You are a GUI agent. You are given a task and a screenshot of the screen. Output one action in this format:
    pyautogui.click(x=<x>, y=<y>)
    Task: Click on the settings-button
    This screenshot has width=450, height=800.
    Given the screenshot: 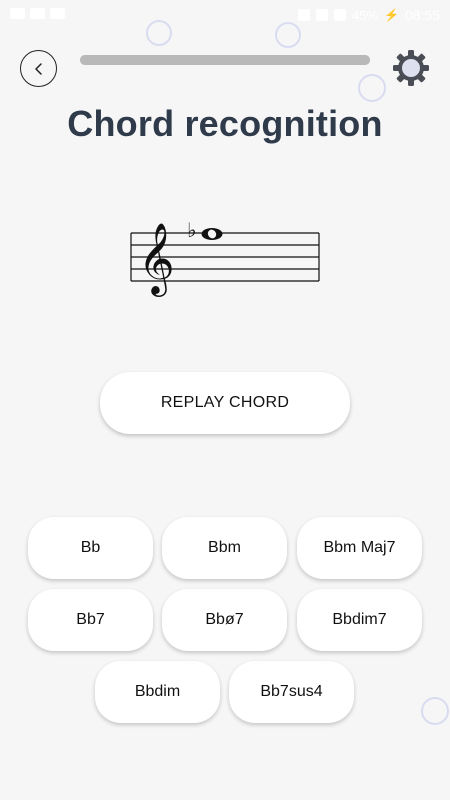 What is the action you would take?
    pyautogui.click(x=411, y=68)
    